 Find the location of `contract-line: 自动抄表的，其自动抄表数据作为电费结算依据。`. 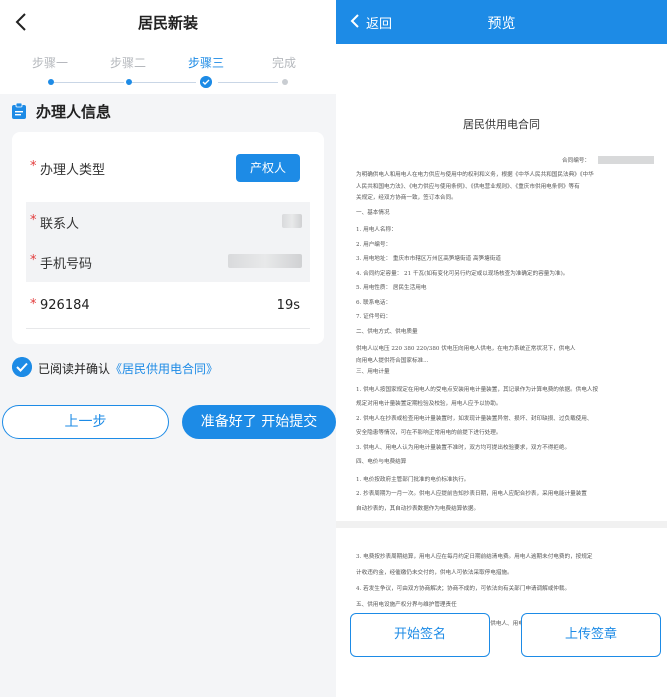

contract-line: 自动抄表的，其自动抄表数据作为电费结算依据。 is located at coordinates (418, 508).